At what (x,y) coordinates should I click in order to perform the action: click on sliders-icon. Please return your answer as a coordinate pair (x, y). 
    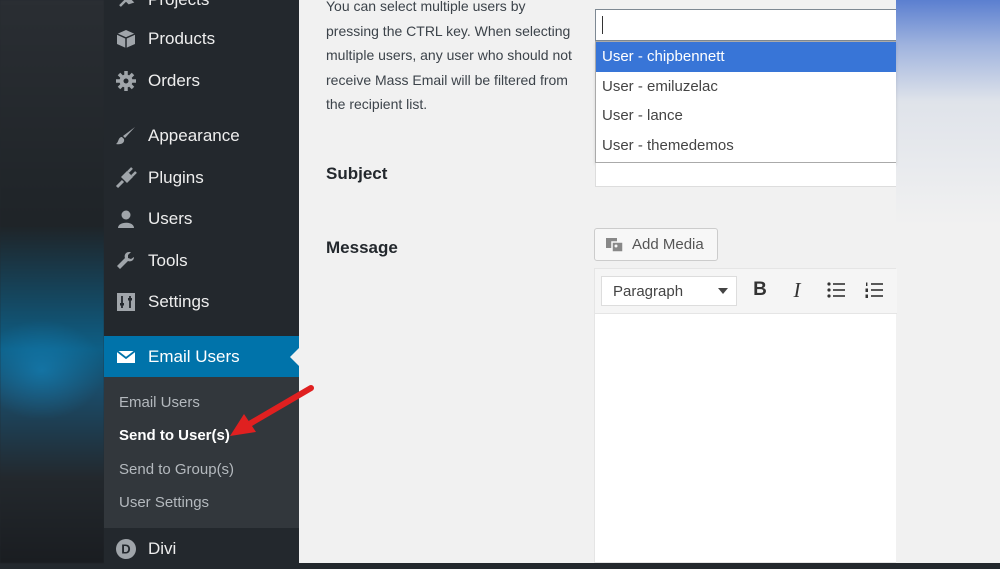
    Looking at the image, I should click on (126, 302).